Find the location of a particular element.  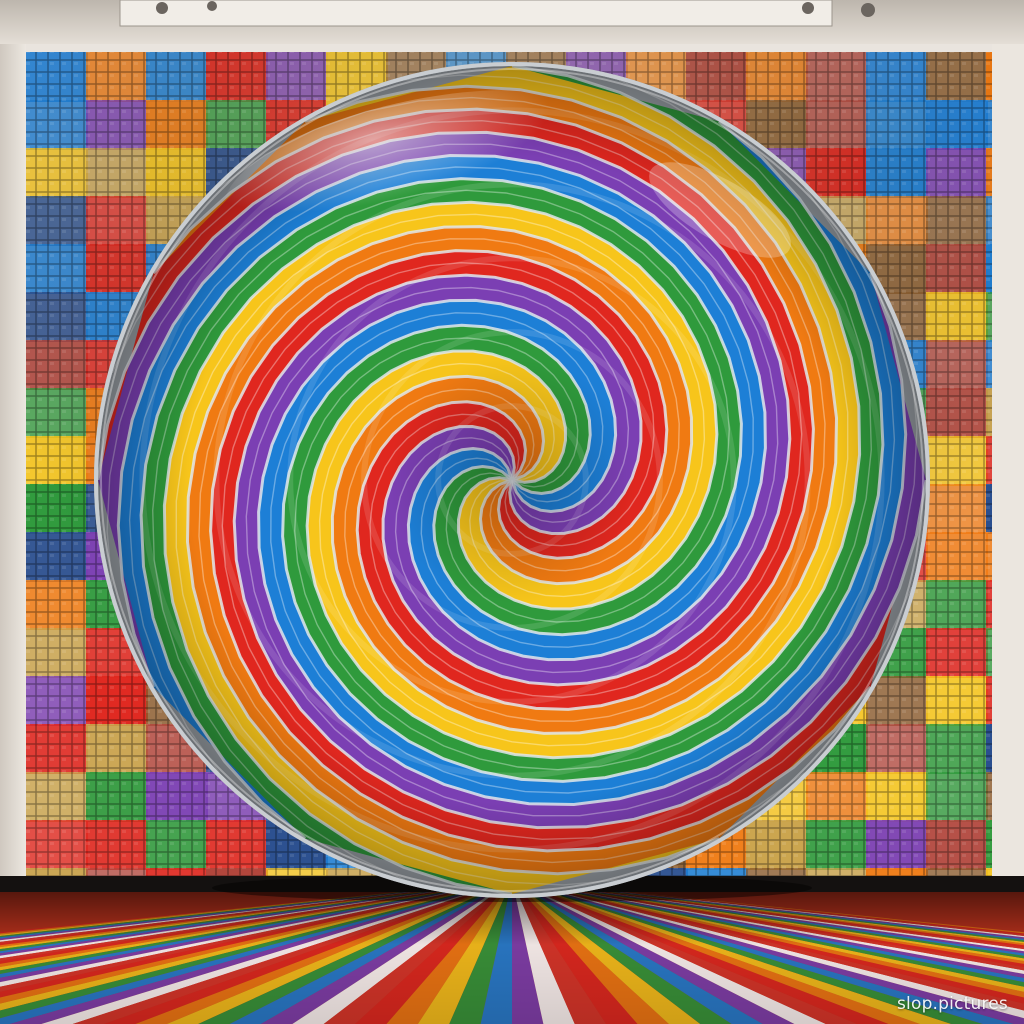

right-wall is located at coordinates (1008, 464).